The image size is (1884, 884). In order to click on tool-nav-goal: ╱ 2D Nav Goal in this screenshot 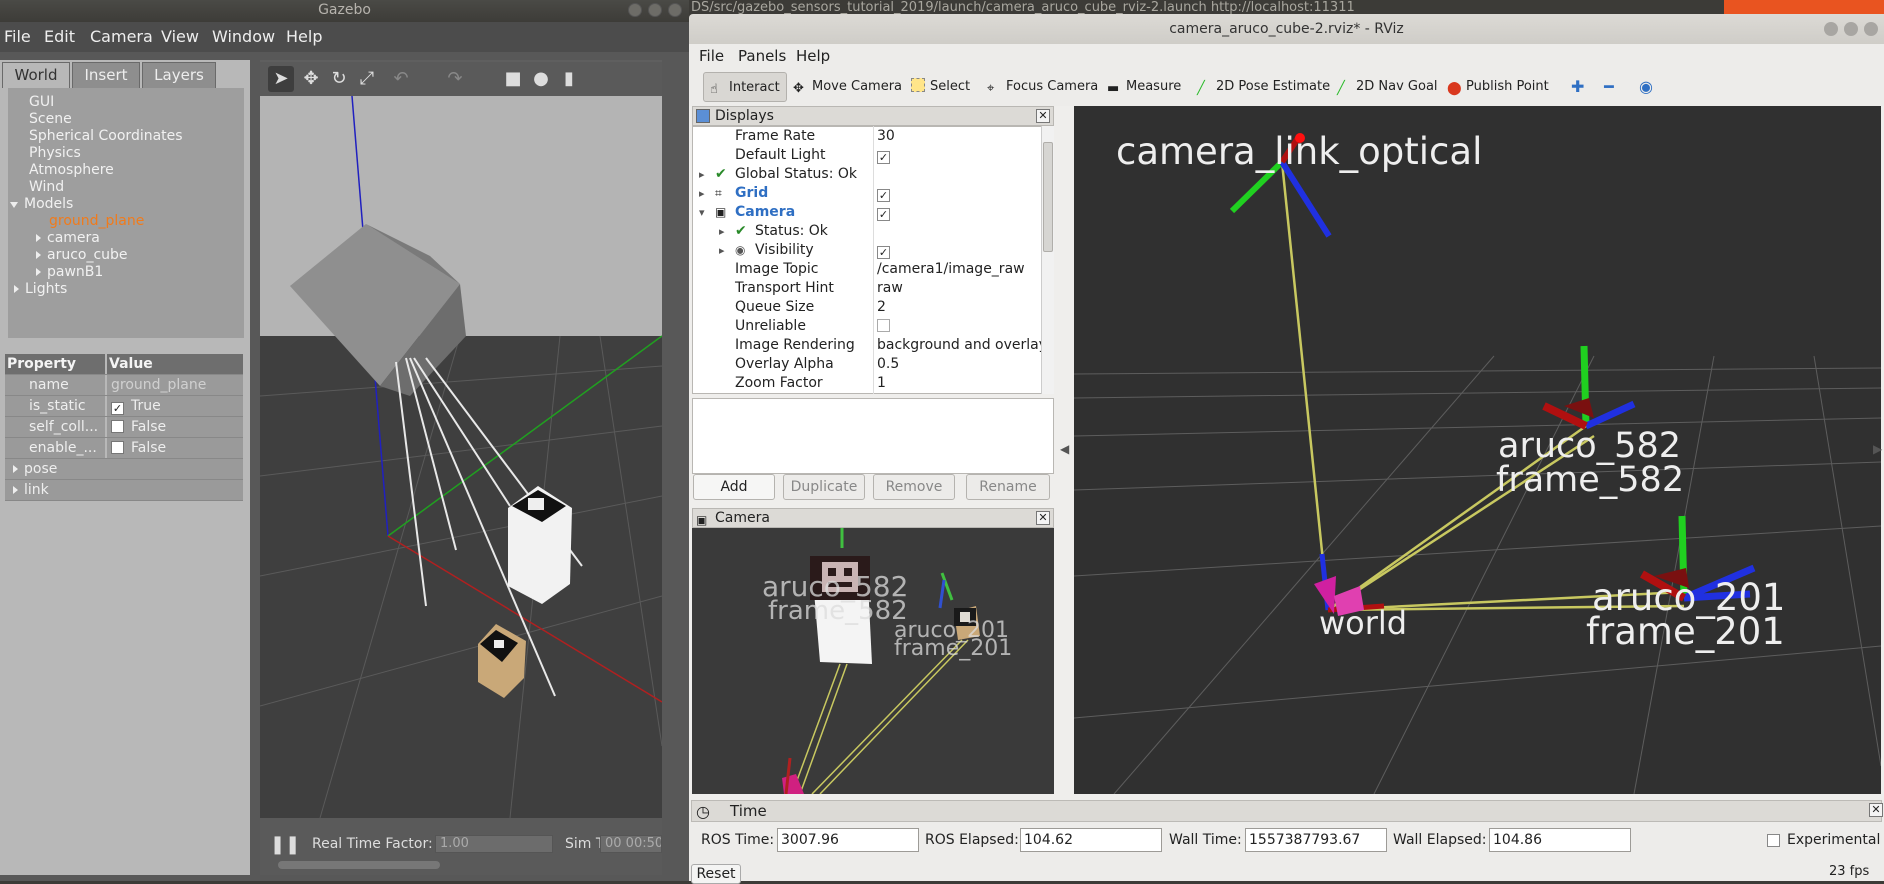, I will do `click(1387, 87)`.